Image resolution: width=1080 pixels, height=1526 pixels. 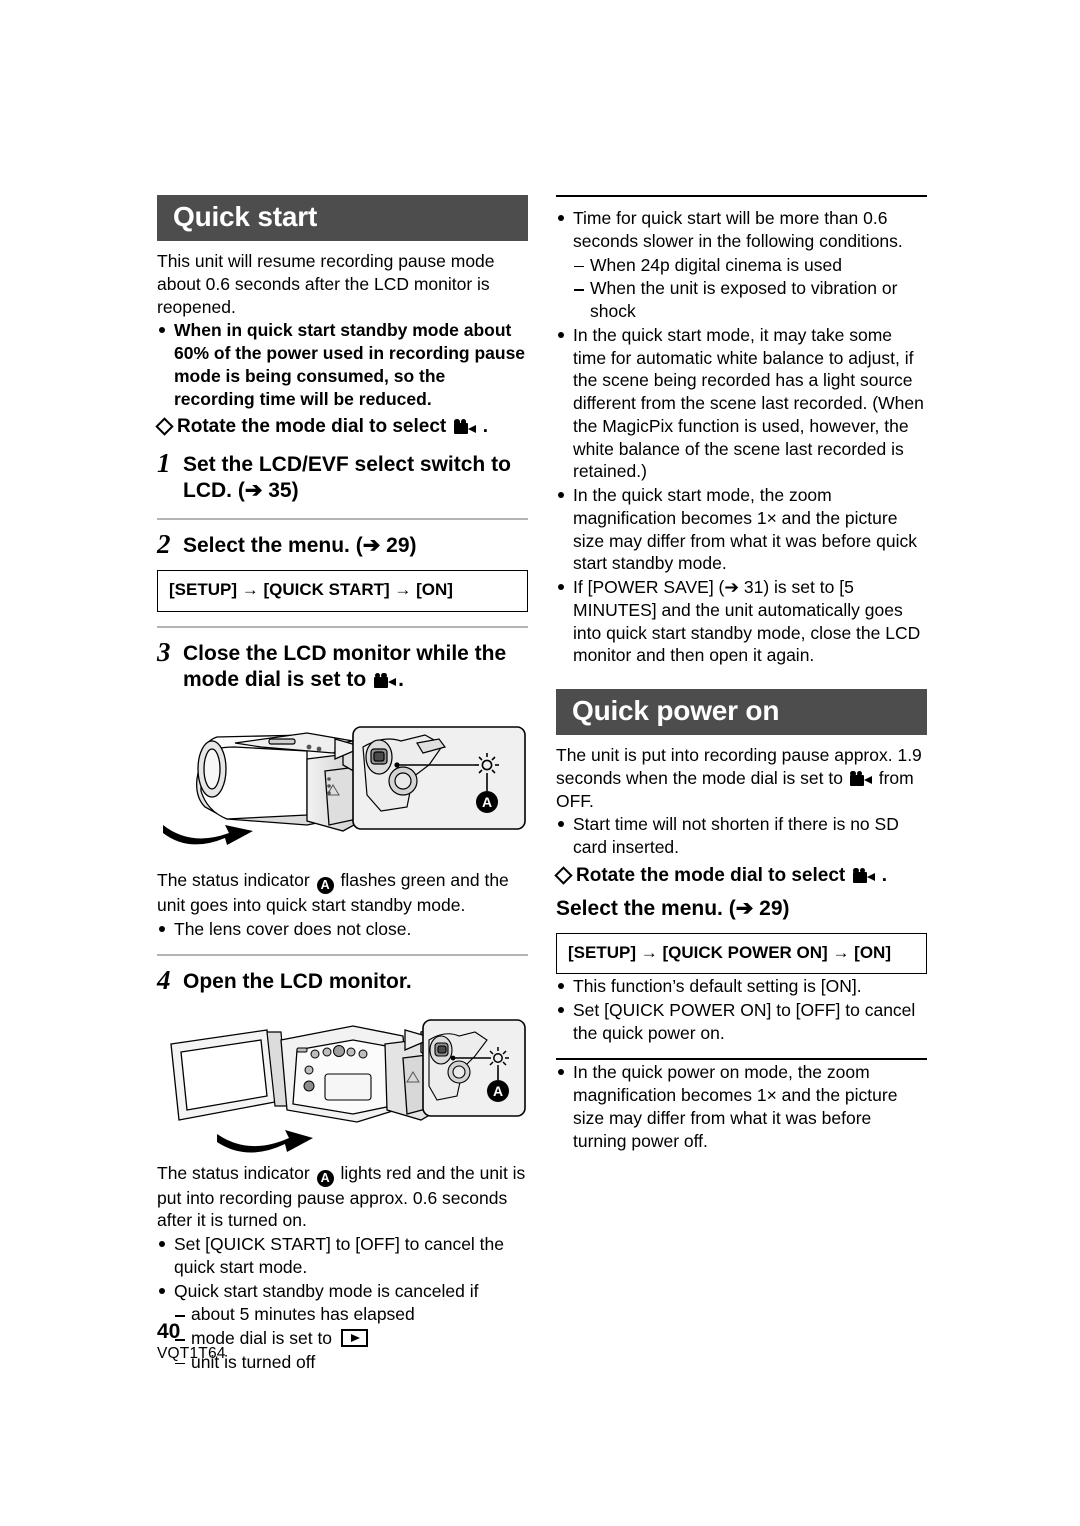 I want to click on step-2-text: Select the menu. (➔ 29), so click(x=300, y=546).